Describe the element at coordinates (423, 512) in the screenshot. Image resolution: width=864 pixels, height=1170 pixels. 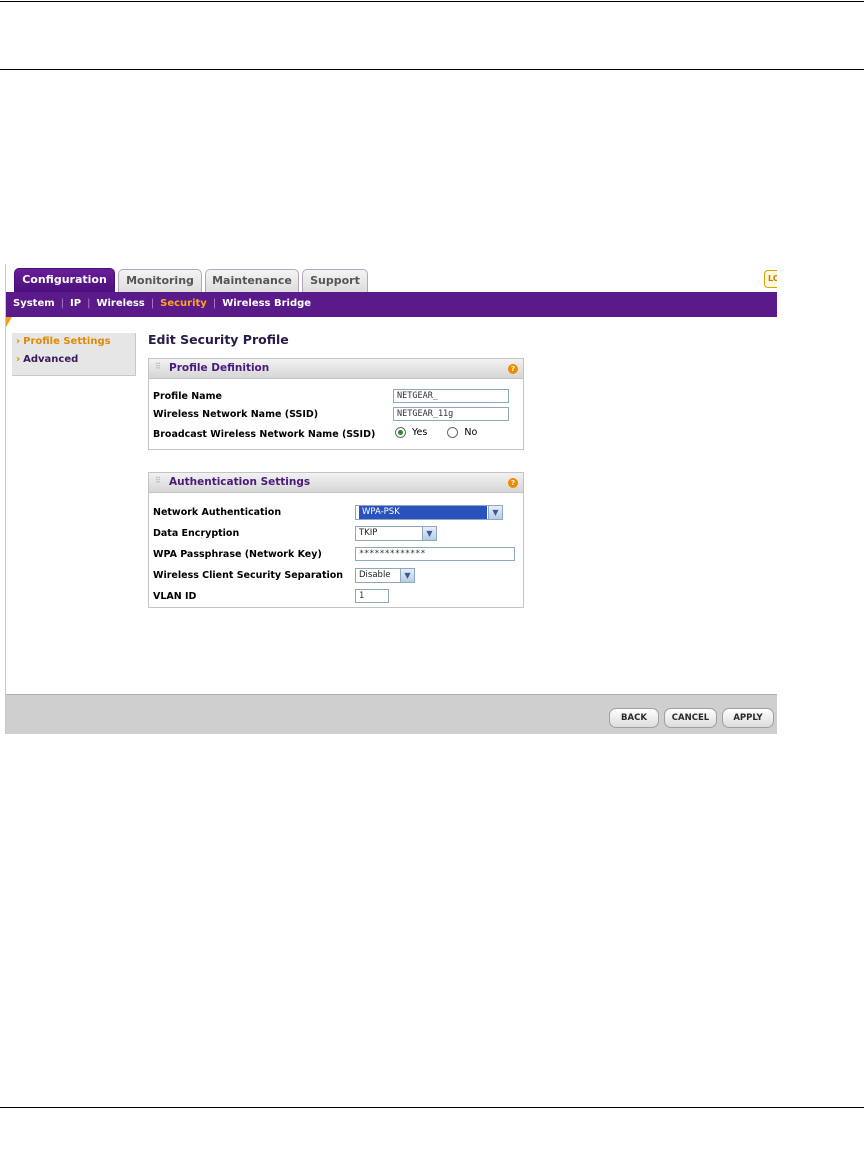
I see `network-authentication-value: WPA-PSK` at that location.